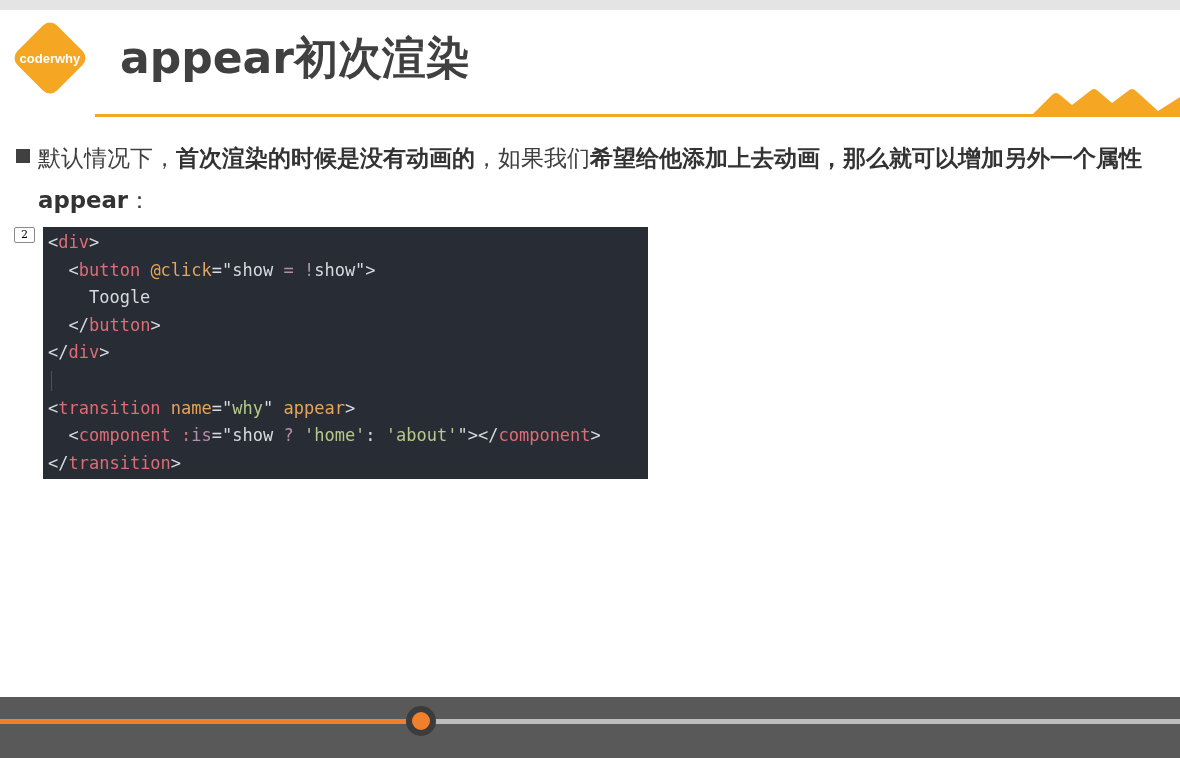  What do you see at coordinates (23, 156) in the screenshot?
I see `bullet-icon` at bounding box center [23, 156].